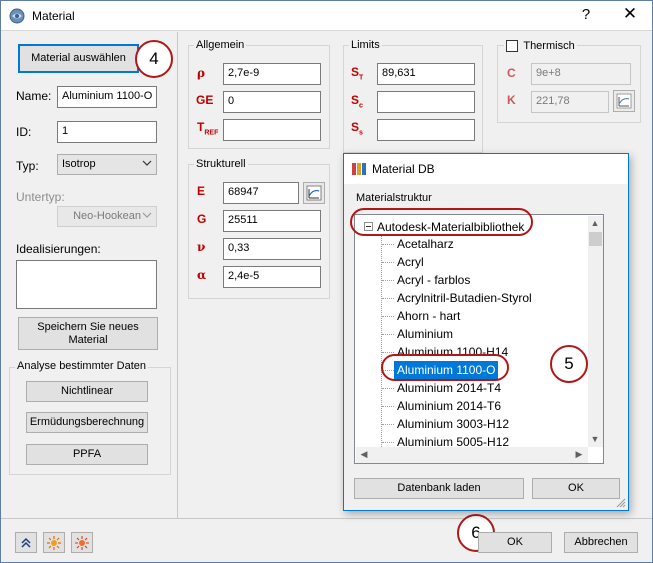 This screenshot has height=563, width=653. What do you see at coordinates (24, 132) in the screenshot?
I see `id-label: ID:` at bounding box center [24, 132].